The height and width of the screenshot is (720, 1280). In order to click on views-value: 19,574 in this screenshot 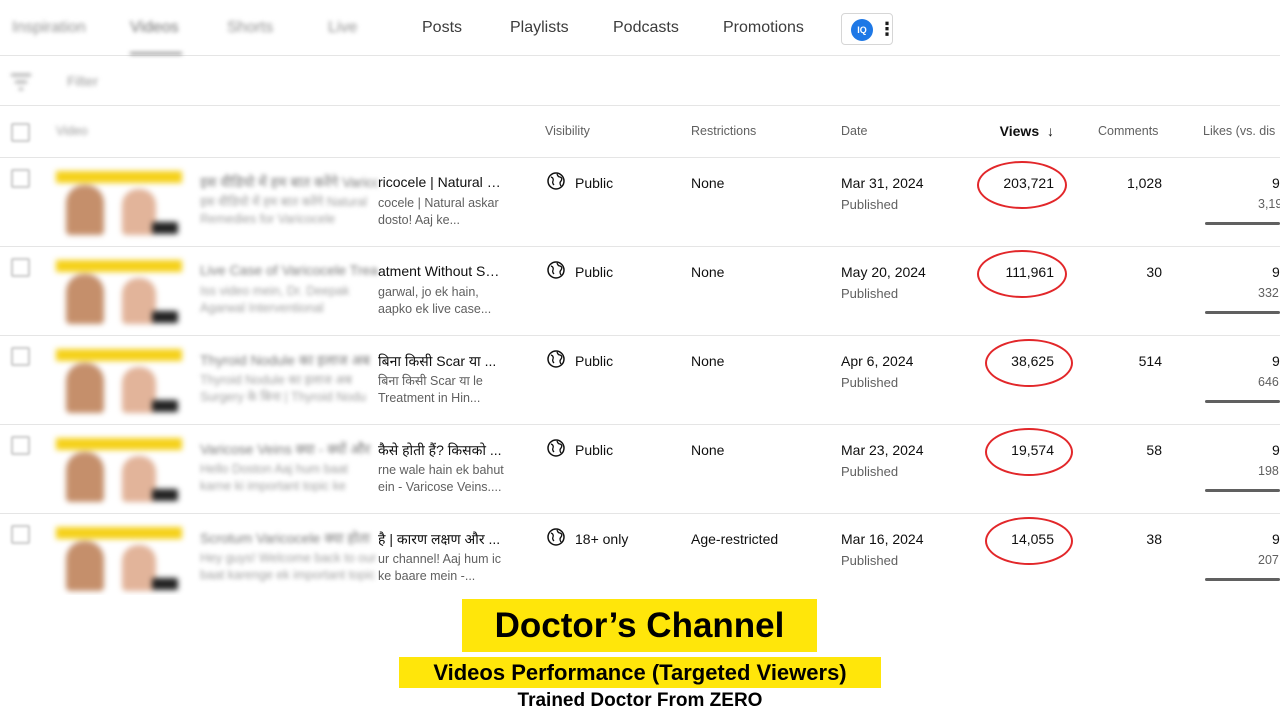, I will do `click(1032, 450)`.